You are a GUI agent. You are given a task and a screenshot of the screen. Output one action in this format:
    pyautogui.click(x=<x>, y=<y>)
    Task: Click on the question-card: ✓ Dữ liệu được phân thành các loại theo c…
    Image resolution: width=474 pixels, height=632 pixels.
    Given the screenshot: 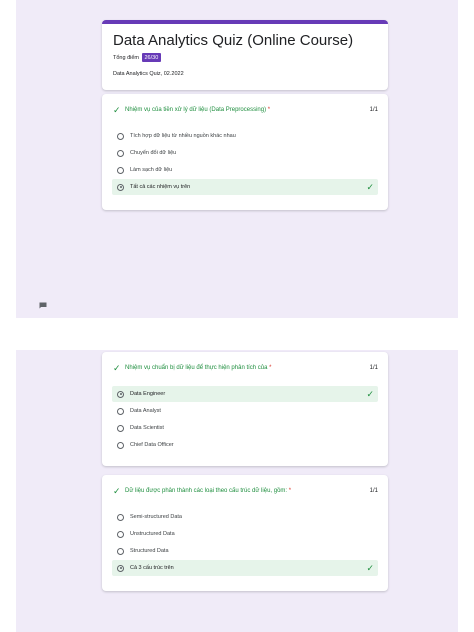 What is the action you would take?
    pyautogui.click(x=245, y=533)
    